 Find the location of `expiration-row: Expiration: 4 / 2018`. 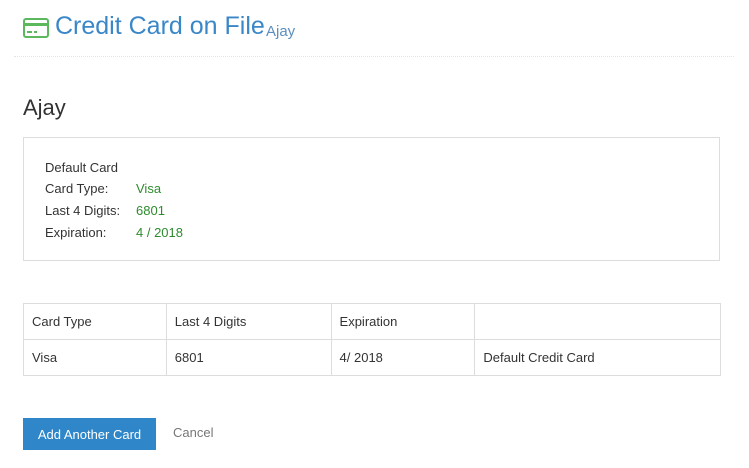

expiration-row: Expiration: 4 / 2018 is located at coordinates (114, 232).